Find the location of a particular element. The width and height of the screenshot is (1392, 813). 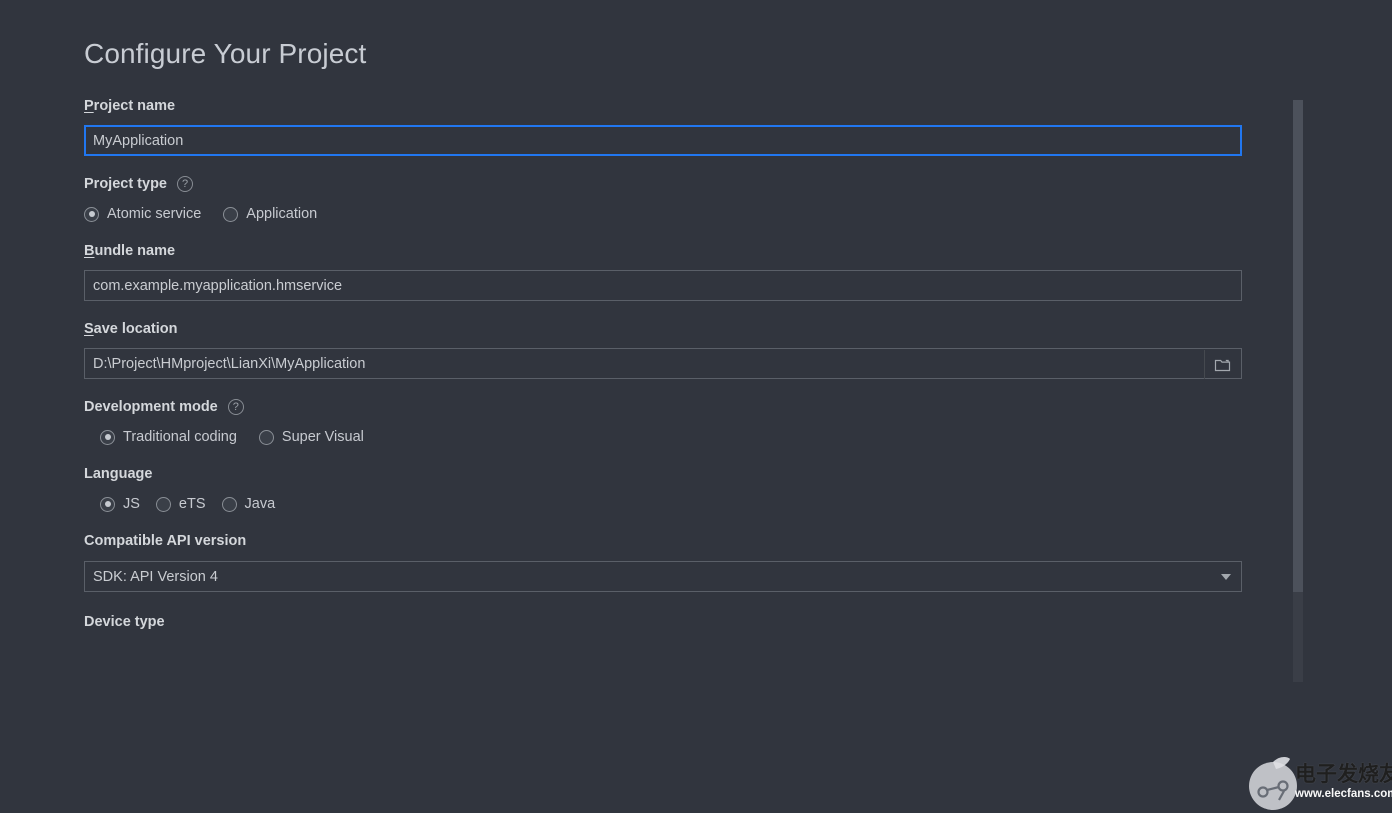

compatible-api-version-select: SDK: API Version 4 is located at coordinates (663, 576).